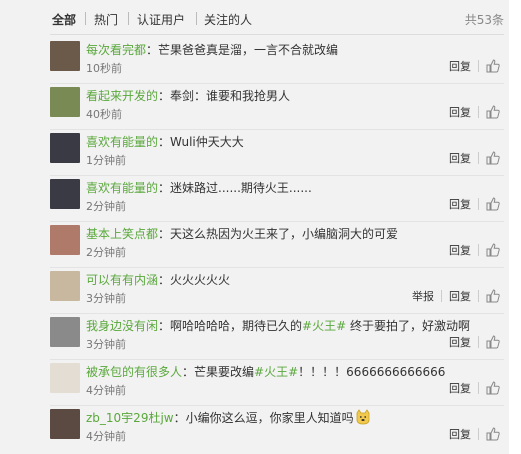 The height and width of the screenshot is (454, 521). What do you see at coordinates (161, 19) in the screenshot?
I see `tab-verified-users: 认证用户` at bounding box center [161, 19].